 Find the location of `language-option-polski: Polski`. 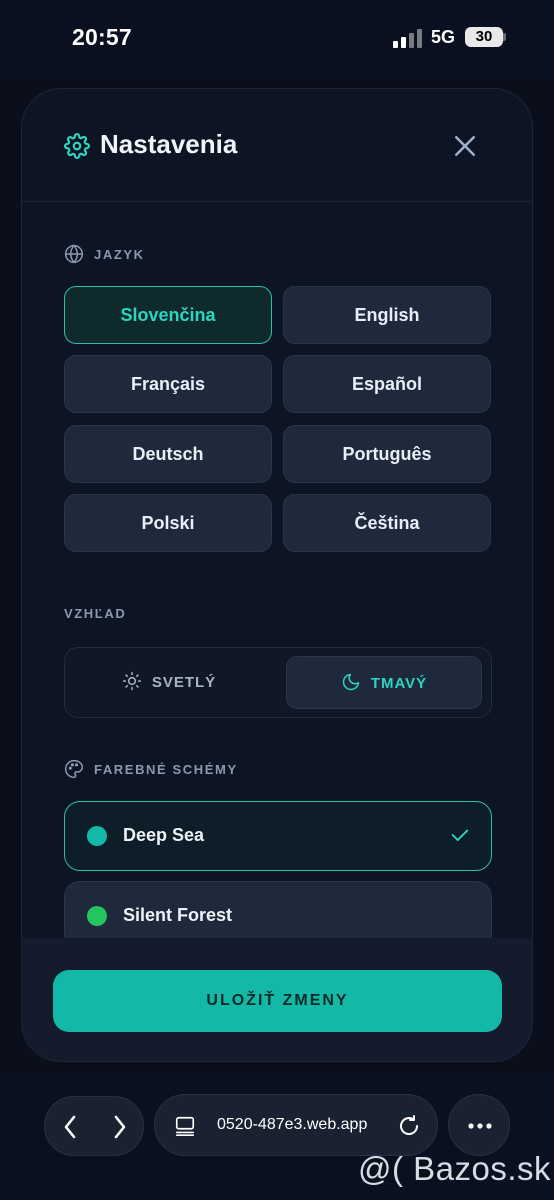

language-option-polski: Polski is located at coordinates (168, 523).